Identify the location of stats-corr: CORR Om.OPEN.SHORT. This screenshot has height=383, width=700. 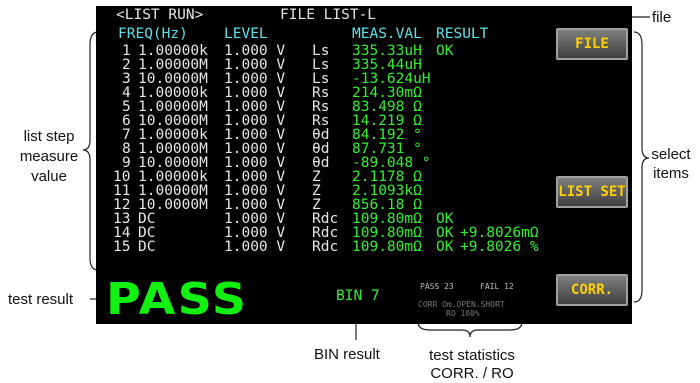
(461, 304).